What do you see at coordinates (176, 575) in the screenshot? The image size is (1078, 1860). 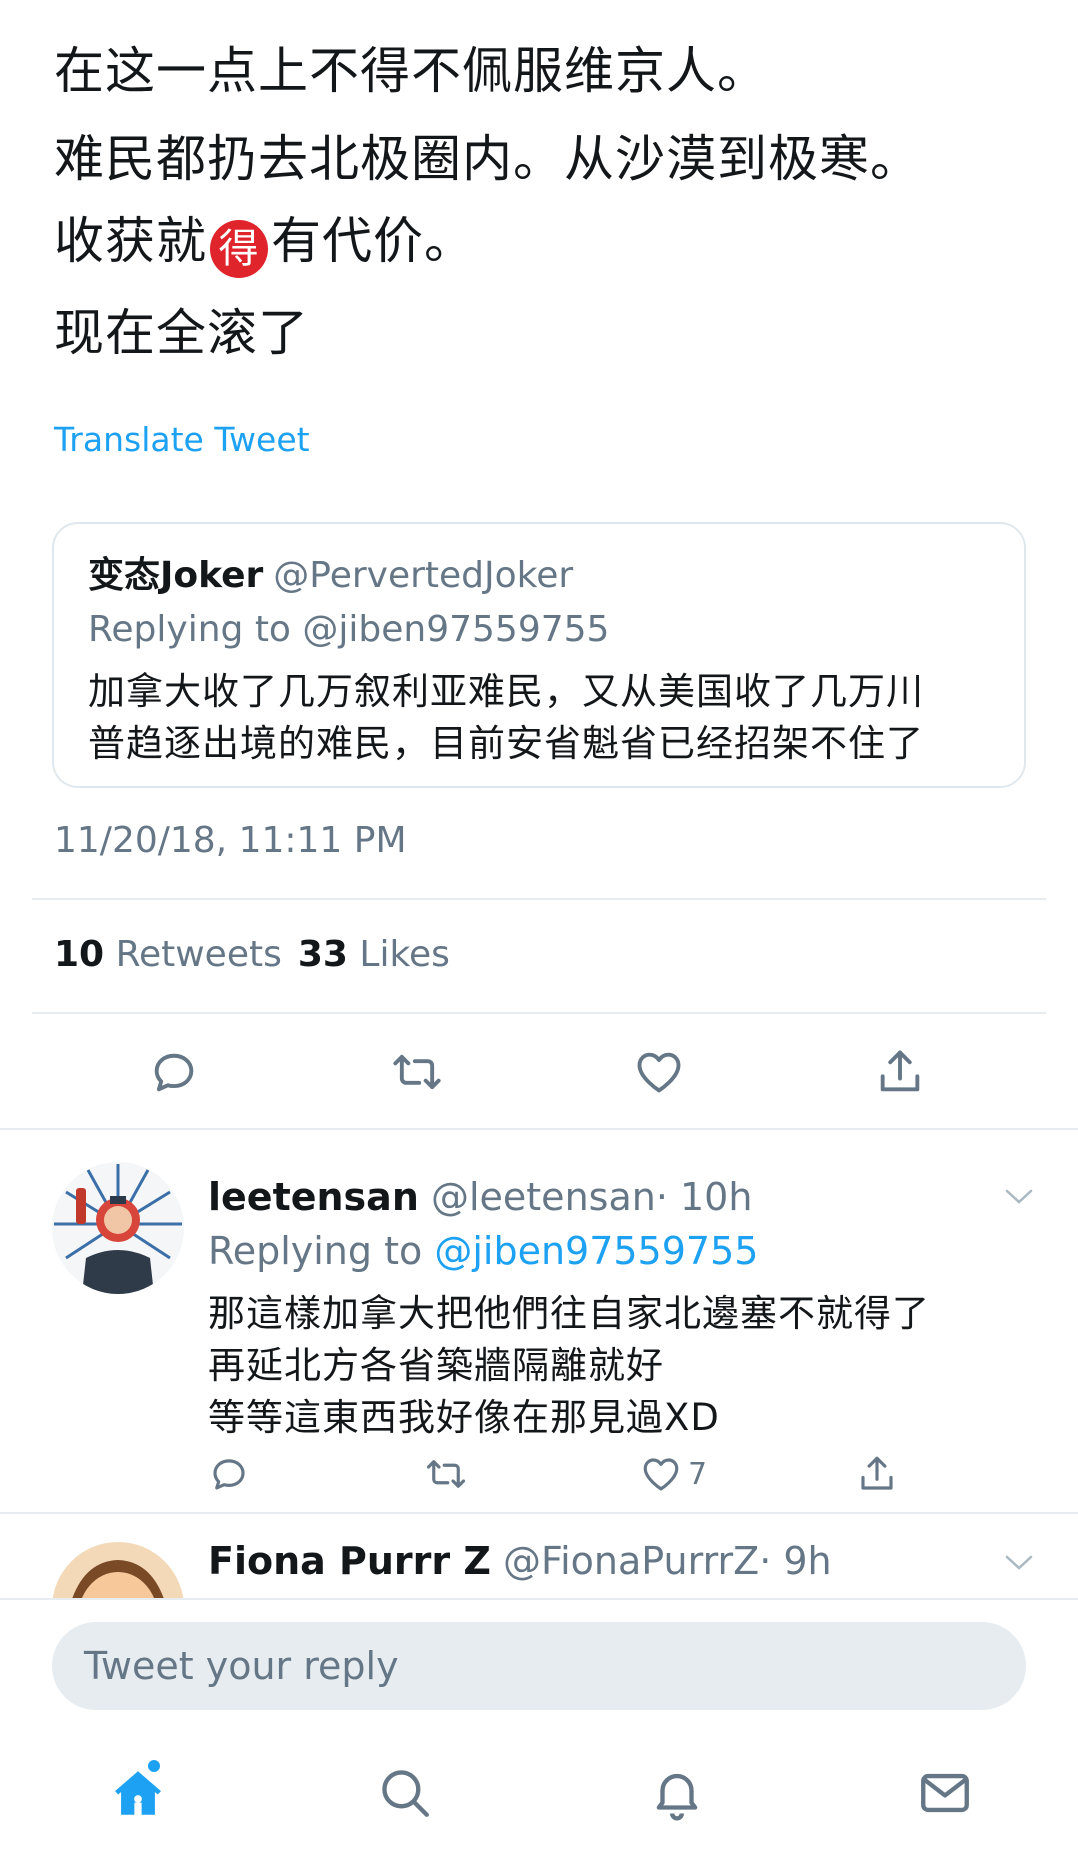 I see `quoted-author-name: 变态Joker` at bounding box center [176, 575].